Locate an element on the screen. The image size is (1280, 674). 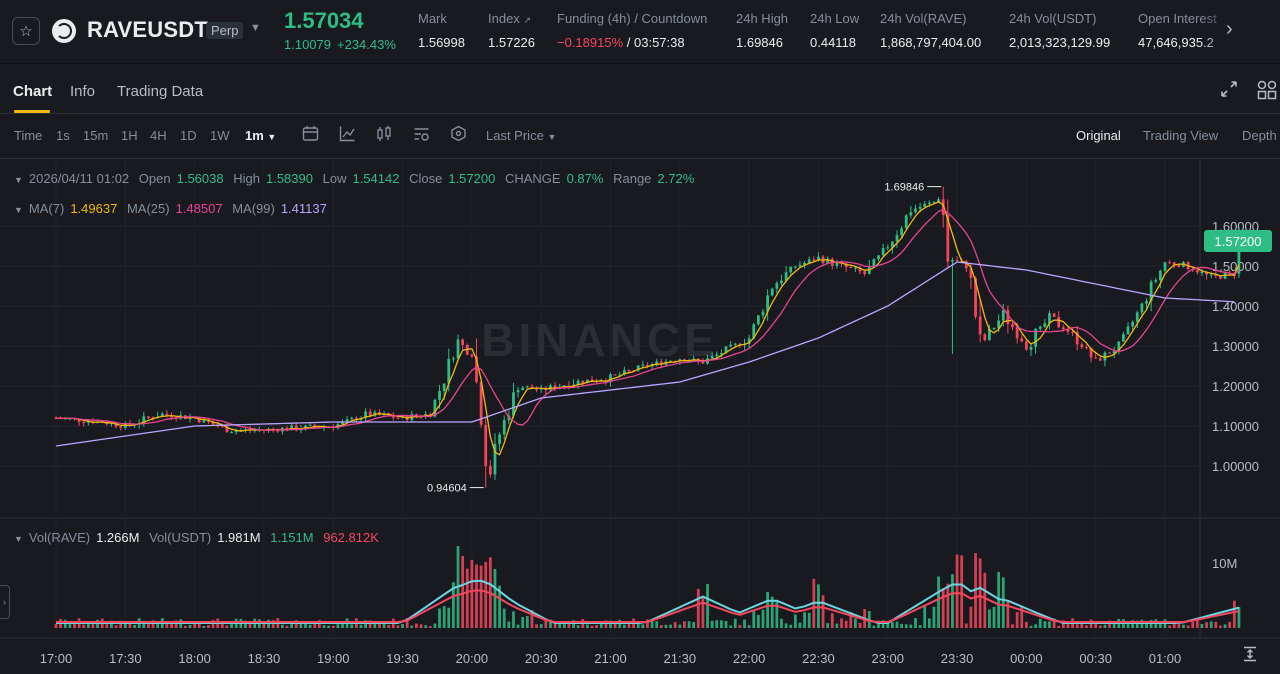
tab-chart: Chart is located at coordinates (32, 91).